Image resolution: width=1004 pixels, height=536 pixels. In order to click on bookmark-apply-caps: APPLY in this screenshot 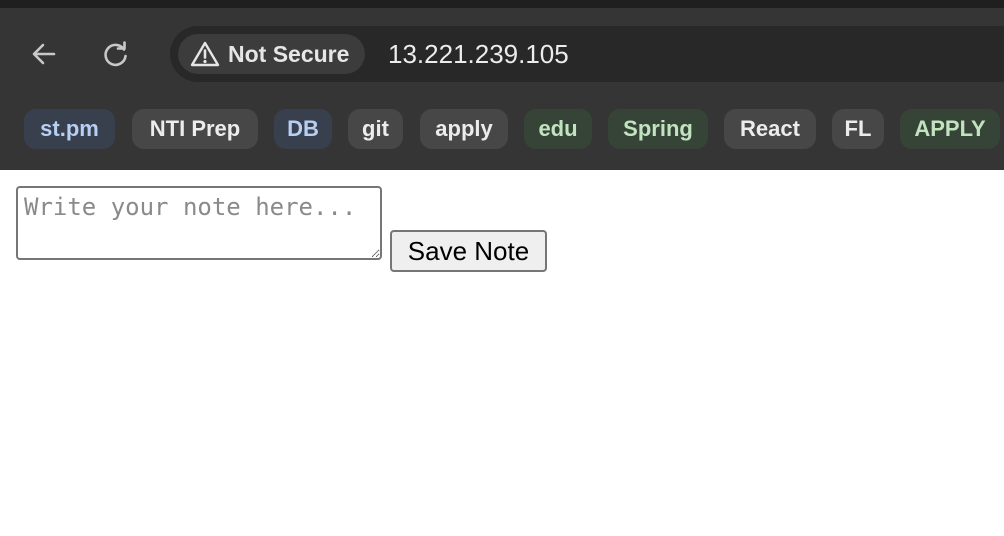, I will do `click(950, 129)`.